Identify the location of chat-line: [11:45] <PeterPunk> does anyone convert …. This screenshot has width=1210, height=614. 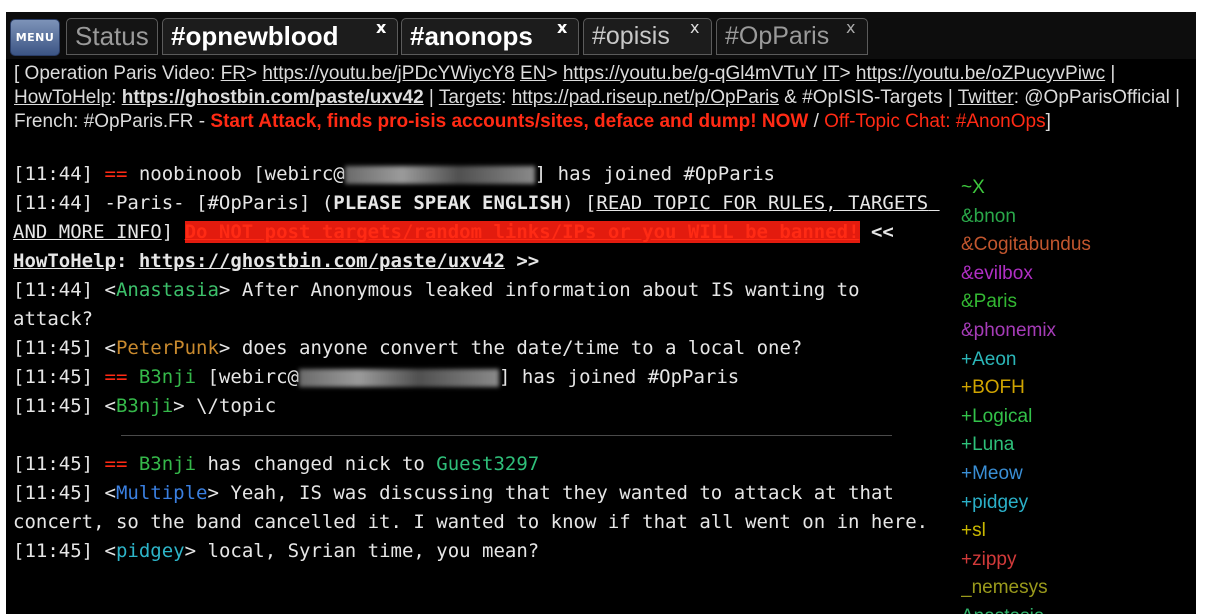
(480, 348).